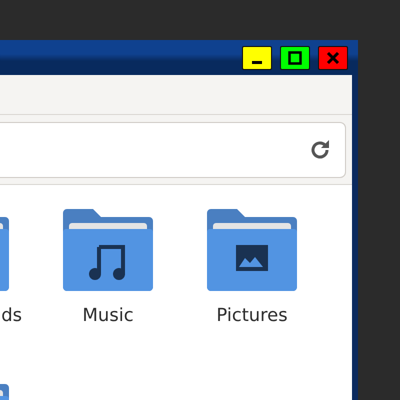  Describe the element at coordinates (252, 250) in the screenshot. I see `pictures-folder-icon` at that location.